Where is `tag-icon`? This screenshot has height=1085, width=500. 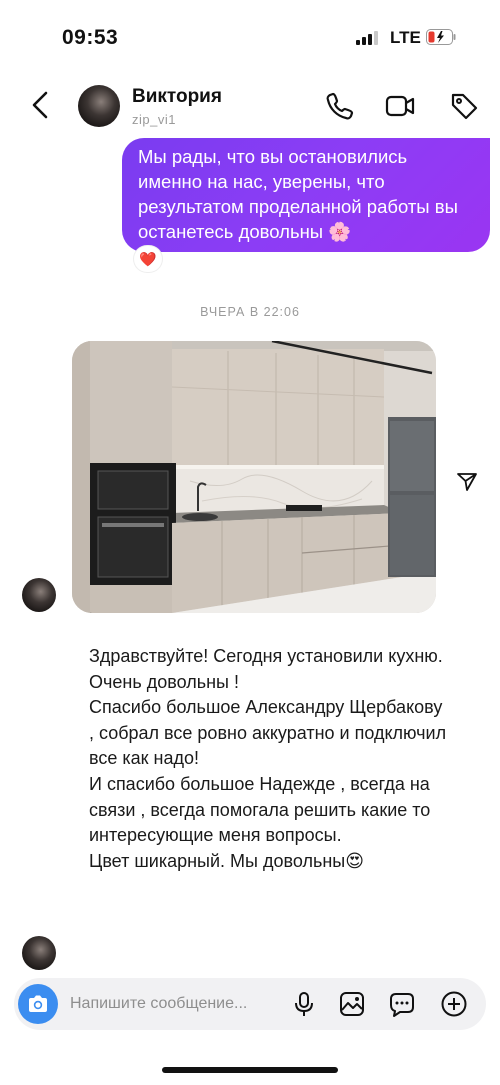
tag-icon is located at coordinates (464, 106).